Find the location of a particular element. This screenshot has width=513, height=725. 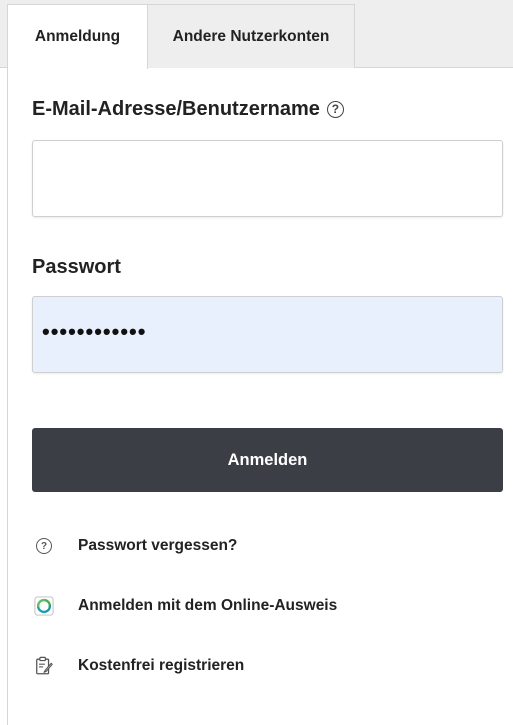

password-label-row: Passwort is located at coordinates (76, 267).